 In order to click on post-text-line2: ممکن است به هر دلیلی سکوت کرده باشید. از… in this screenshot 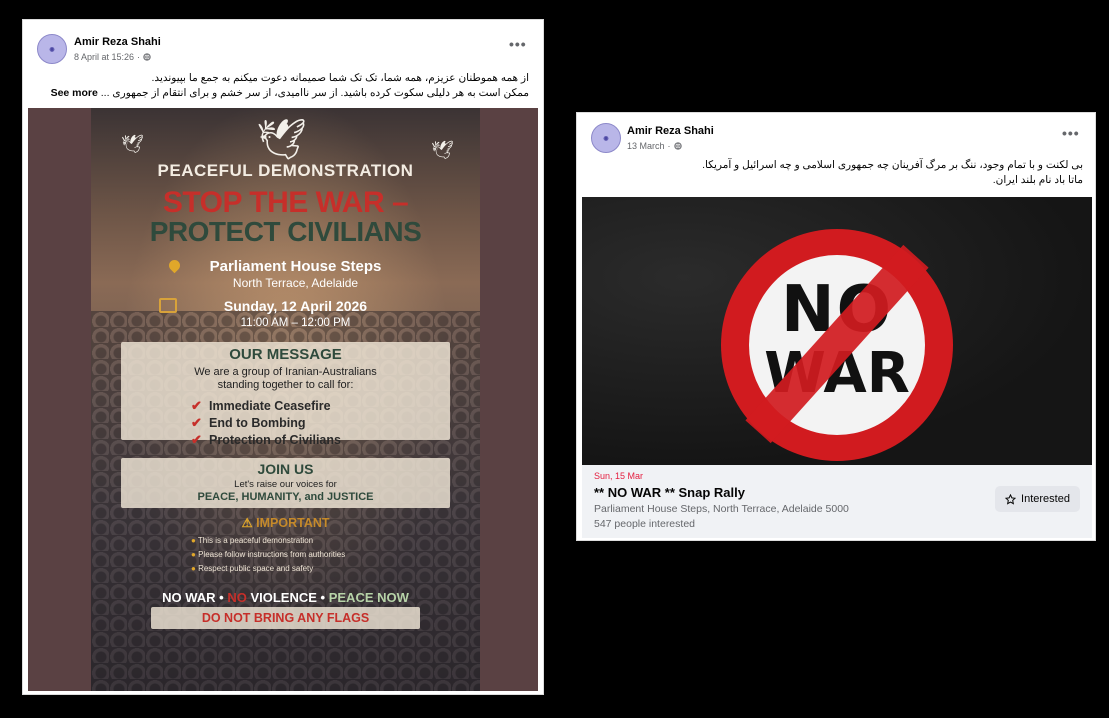, I will do `click(314, 93)`.